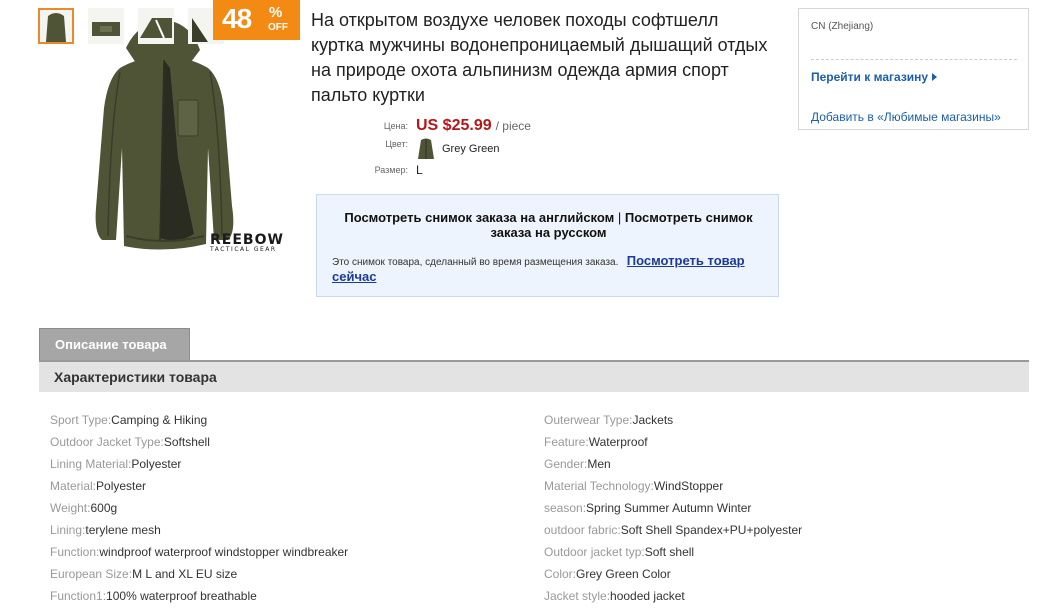 This screenshot has height=610, width=1050. I want to click on spec-key: Weight:, so click(70, 508).